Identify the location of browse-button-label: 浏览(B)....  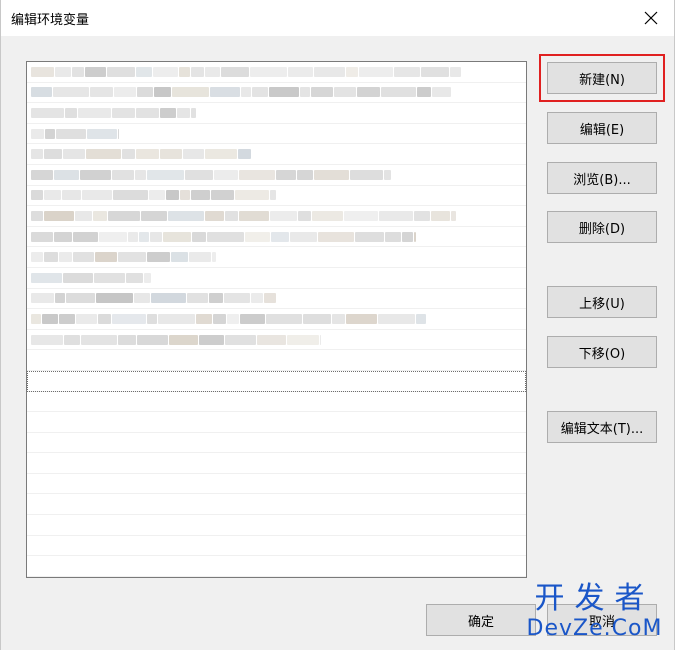
(602, 180).